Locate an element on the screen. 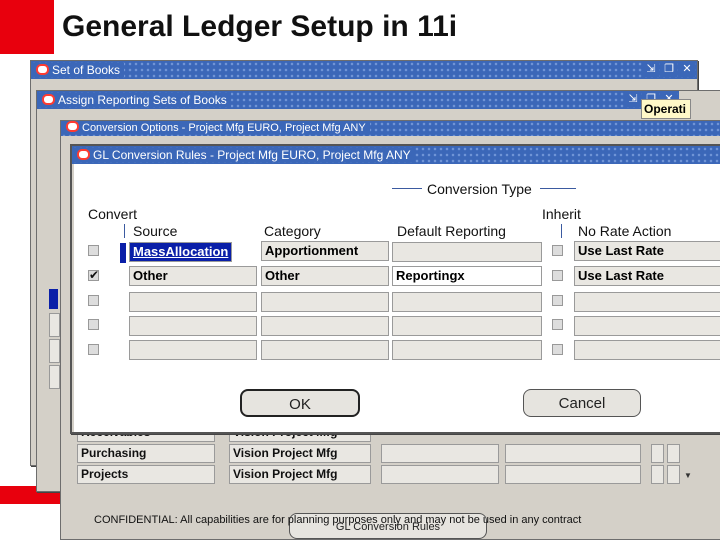  titlebar: Assign Reporting Sets of Books ⇲ ❐ ✕ is located at coordinates (358, 100).